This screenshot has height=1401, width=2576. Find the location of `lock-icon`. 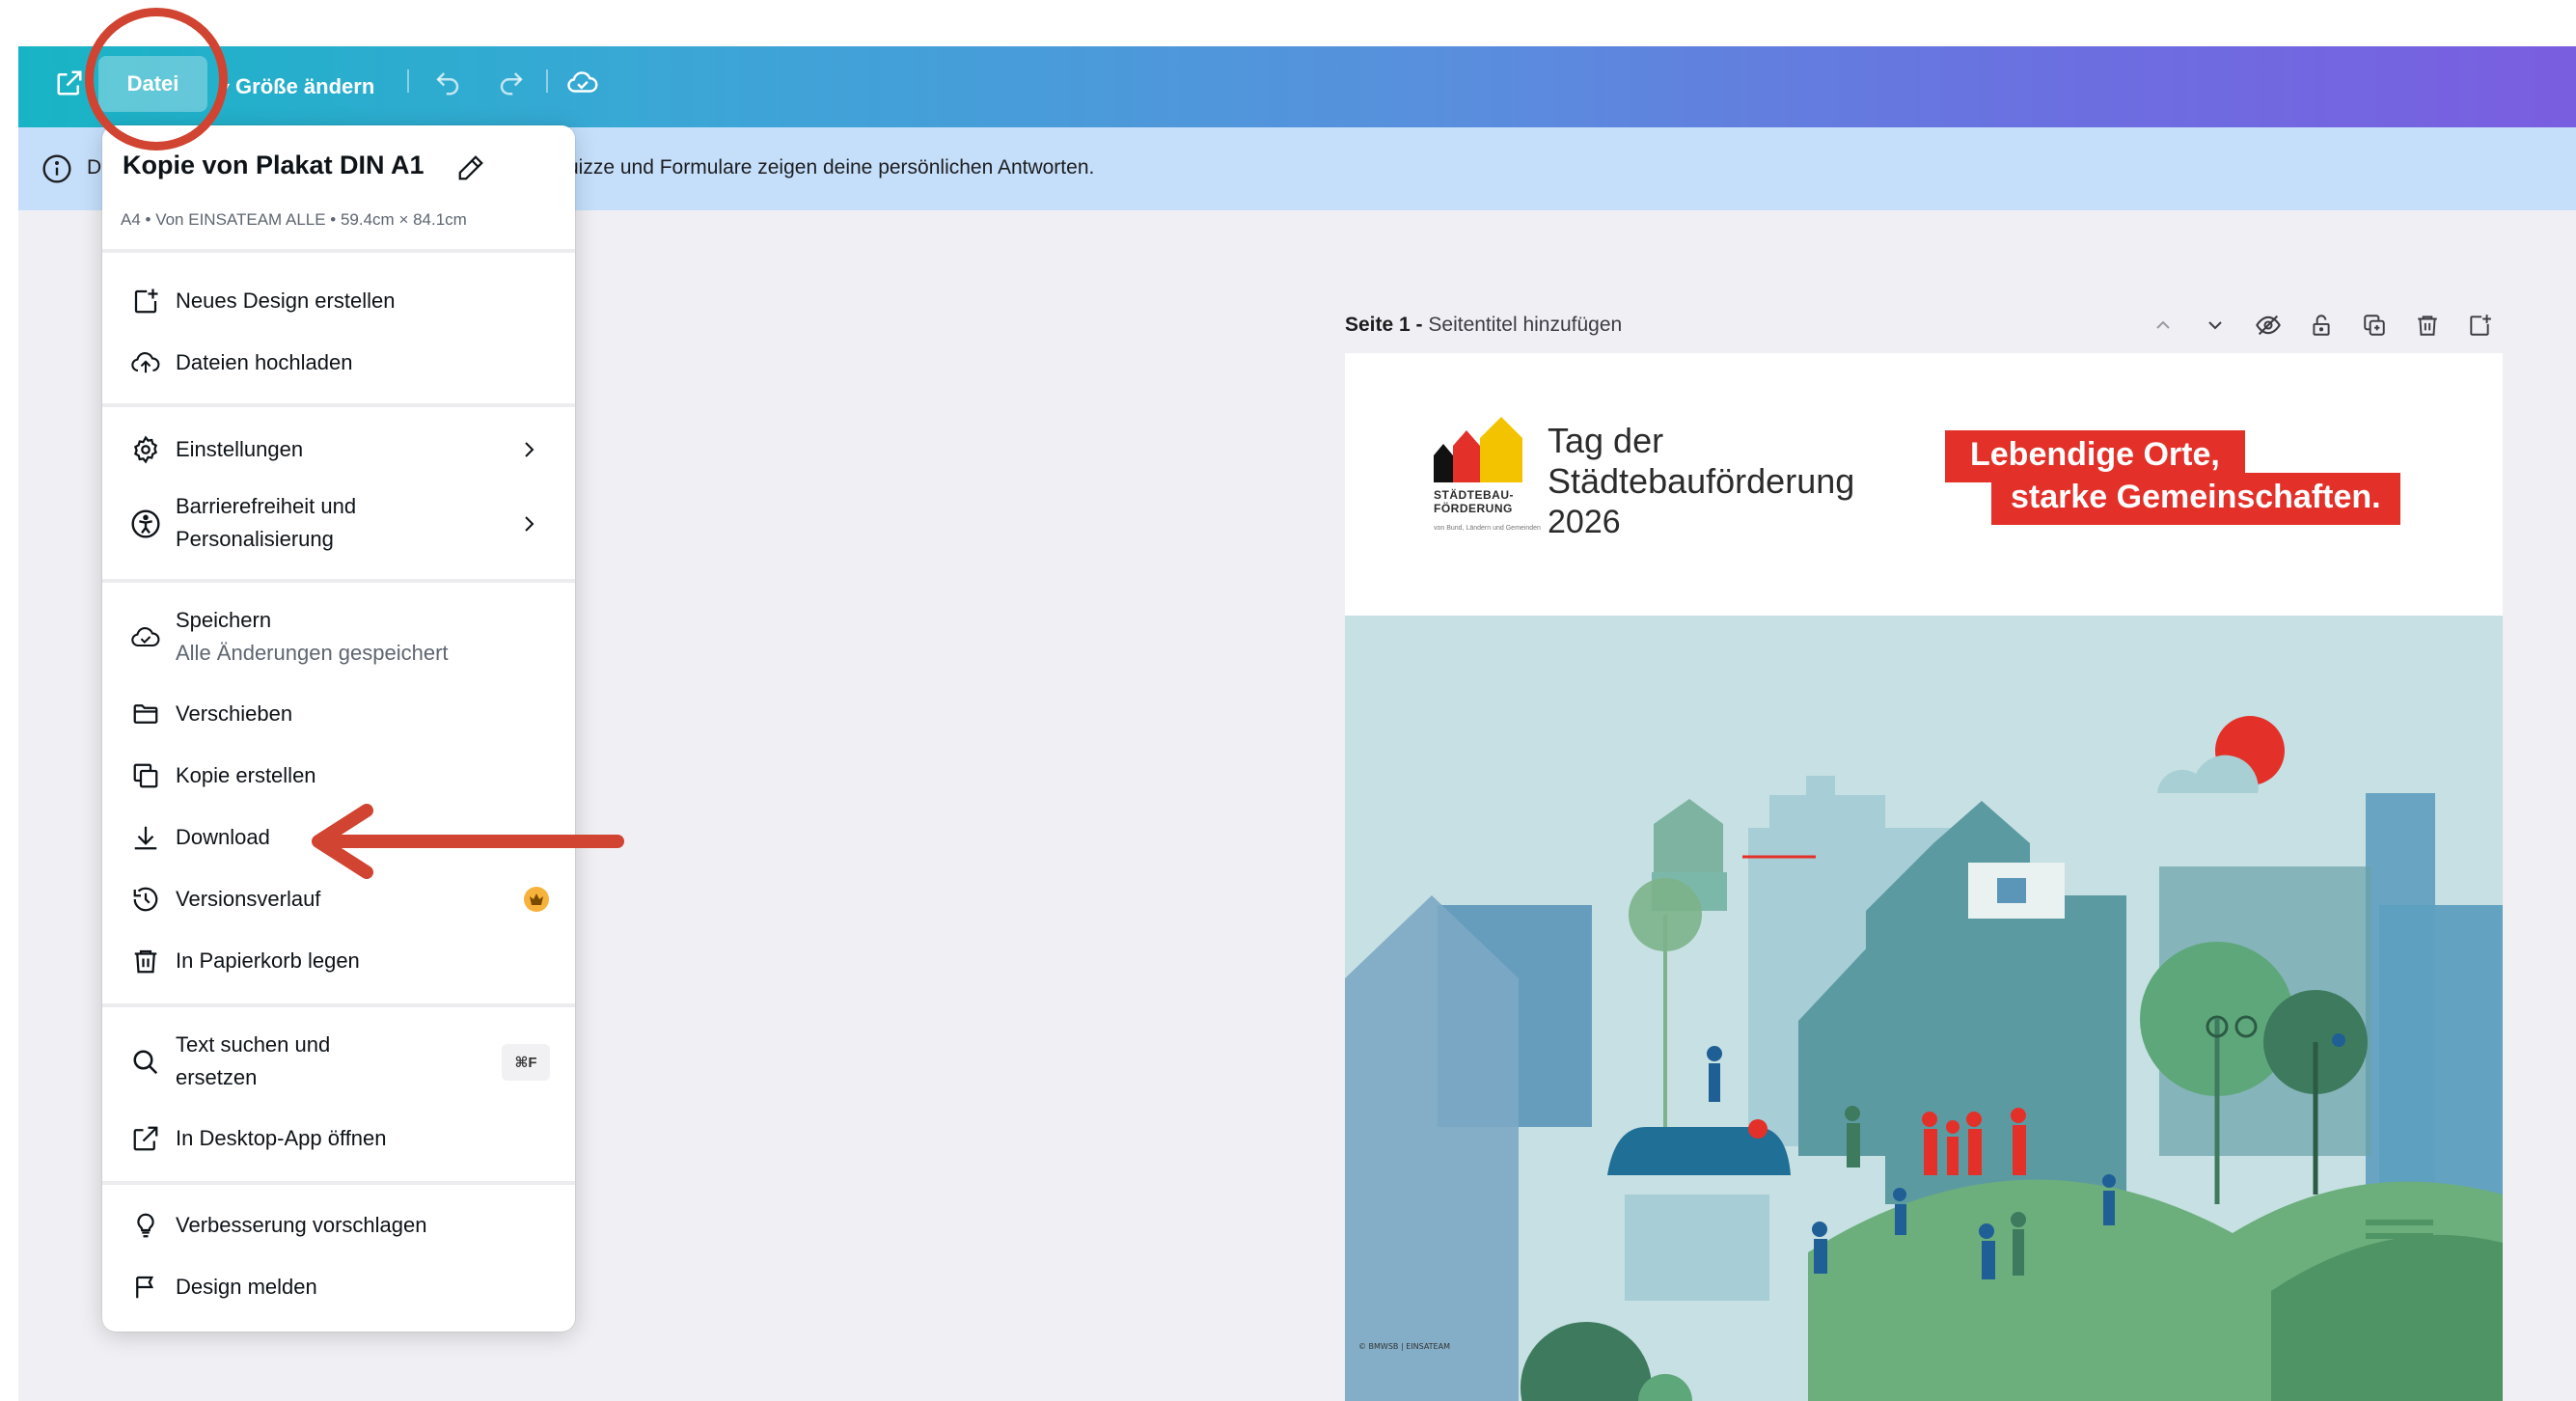

lock-icon is located at coordinates (2321, 325).